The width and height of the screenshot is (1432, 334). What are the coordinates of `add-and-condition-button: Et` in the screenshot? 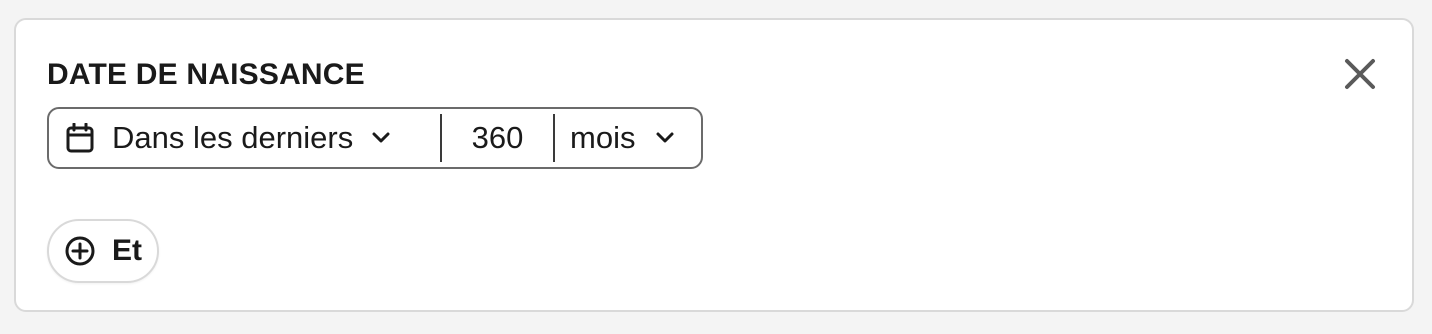 It's located at (103, 251).